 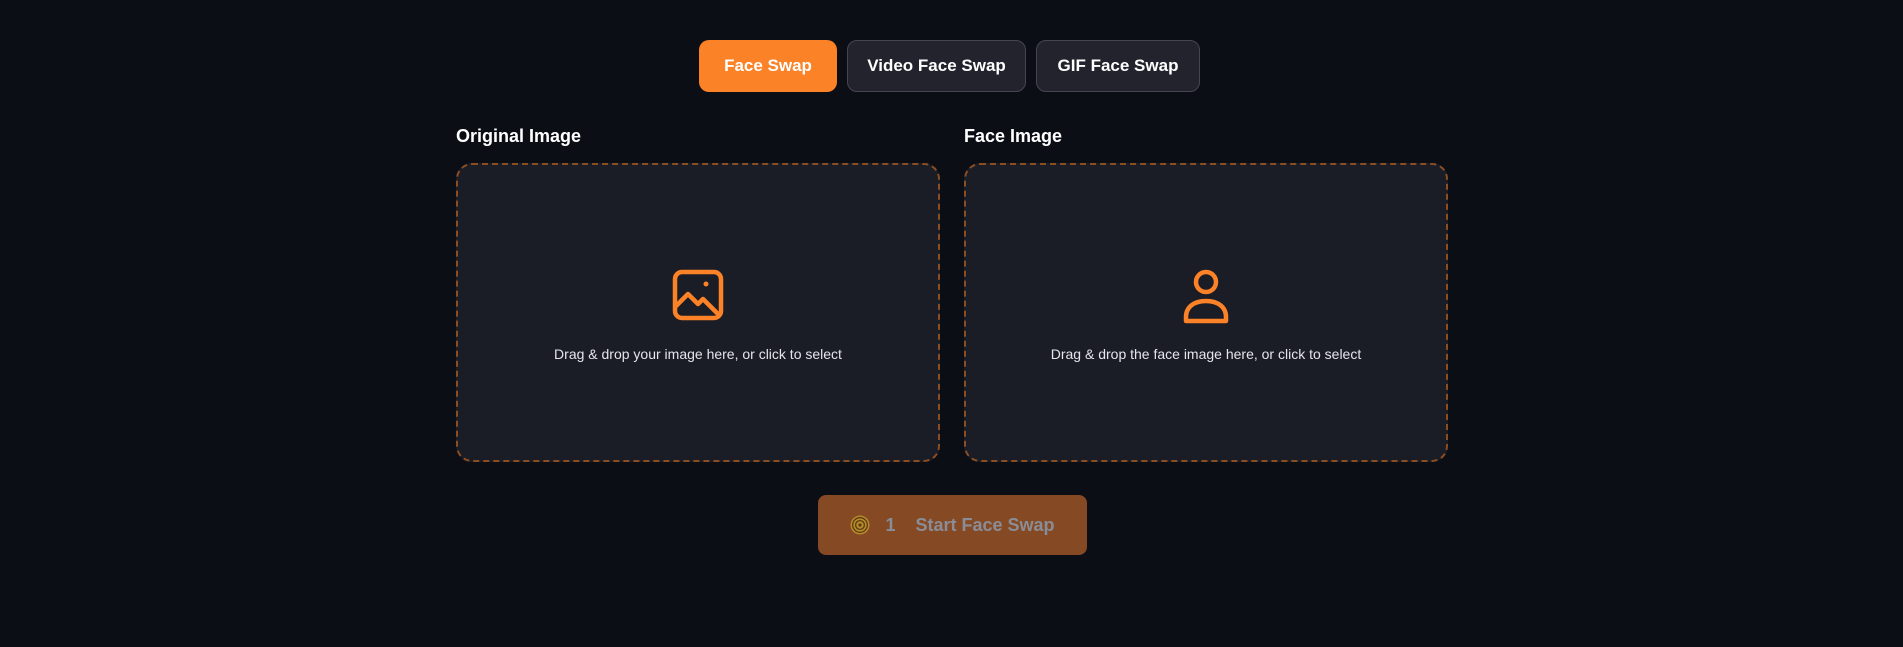 What do you see at coordinates (1206, 297) in the screenshot?
I see `user-icon` at bounding box center [1206, 297].